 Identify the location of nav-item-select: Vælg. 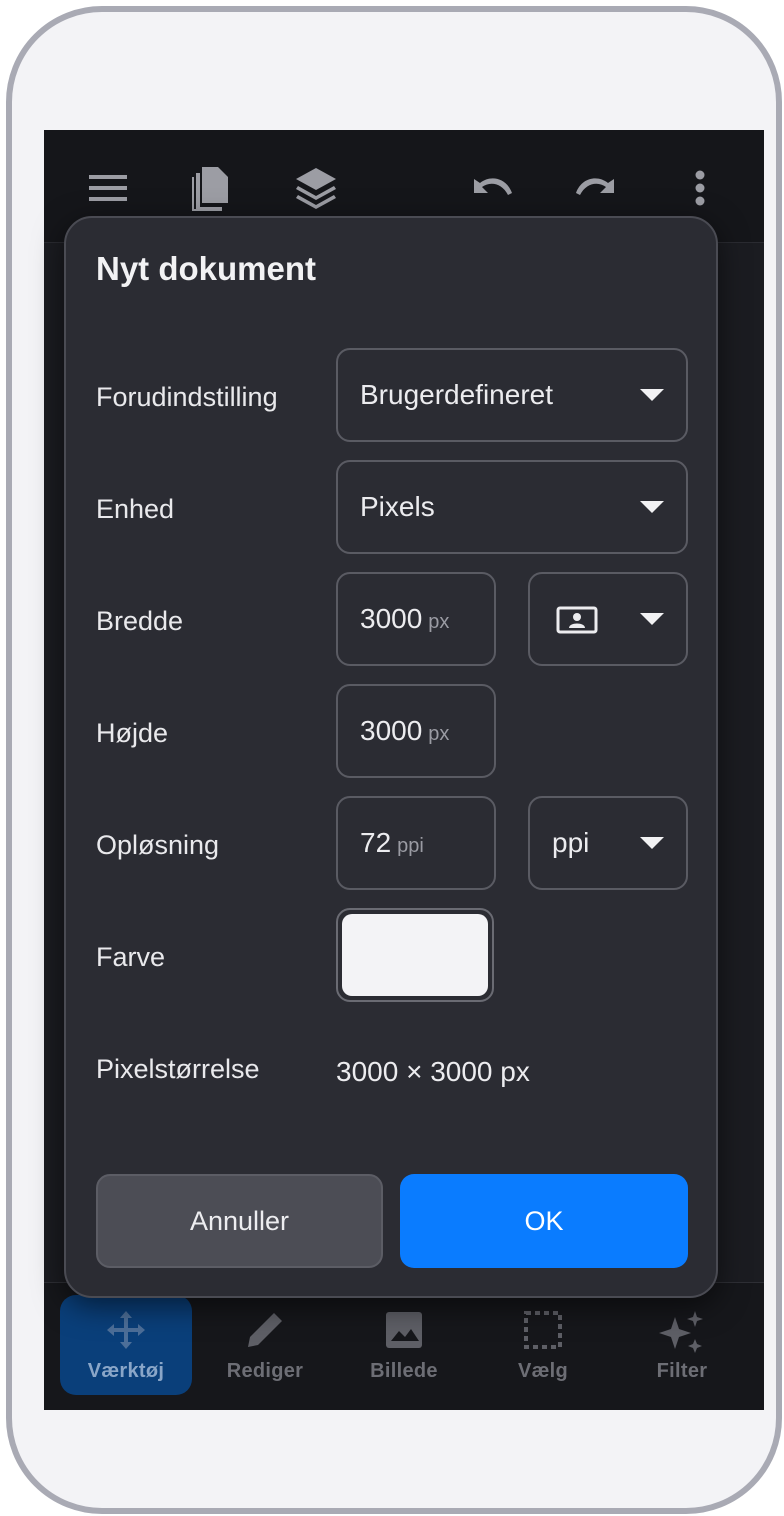
(543, 1345).